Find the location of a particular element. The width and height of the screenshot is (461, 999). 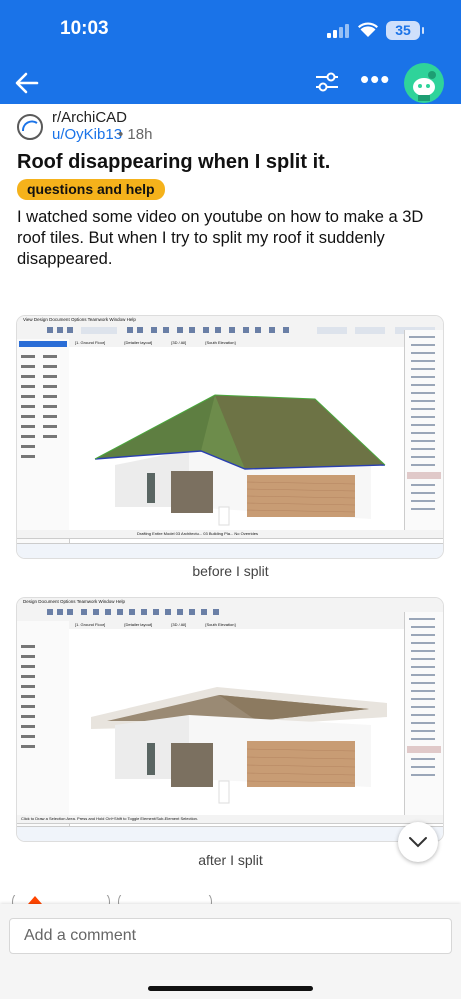

comment-input: Add a comment is located at coordinates (230, 936).